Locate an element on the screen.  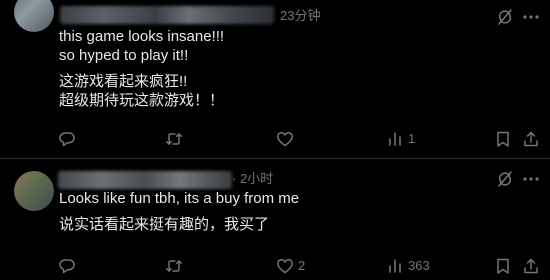
views-button: 1 is located at coordinates (400, 139).